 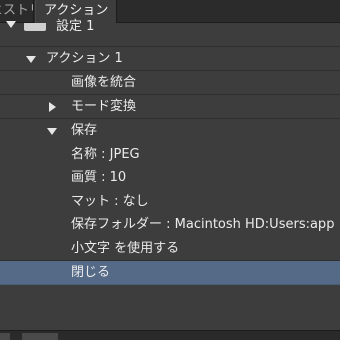 What do you see at coordinates (35, 27) in the screenshot?
I see `folder-icon` at bounding box center [35, 27].